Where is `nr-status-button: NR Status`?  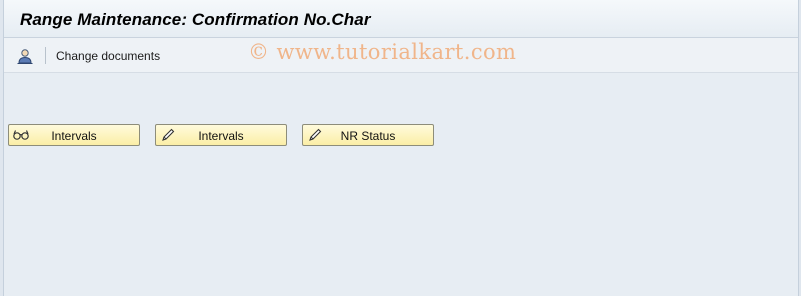
nr-status-button: NR Status is located at coordinates (368, 135).